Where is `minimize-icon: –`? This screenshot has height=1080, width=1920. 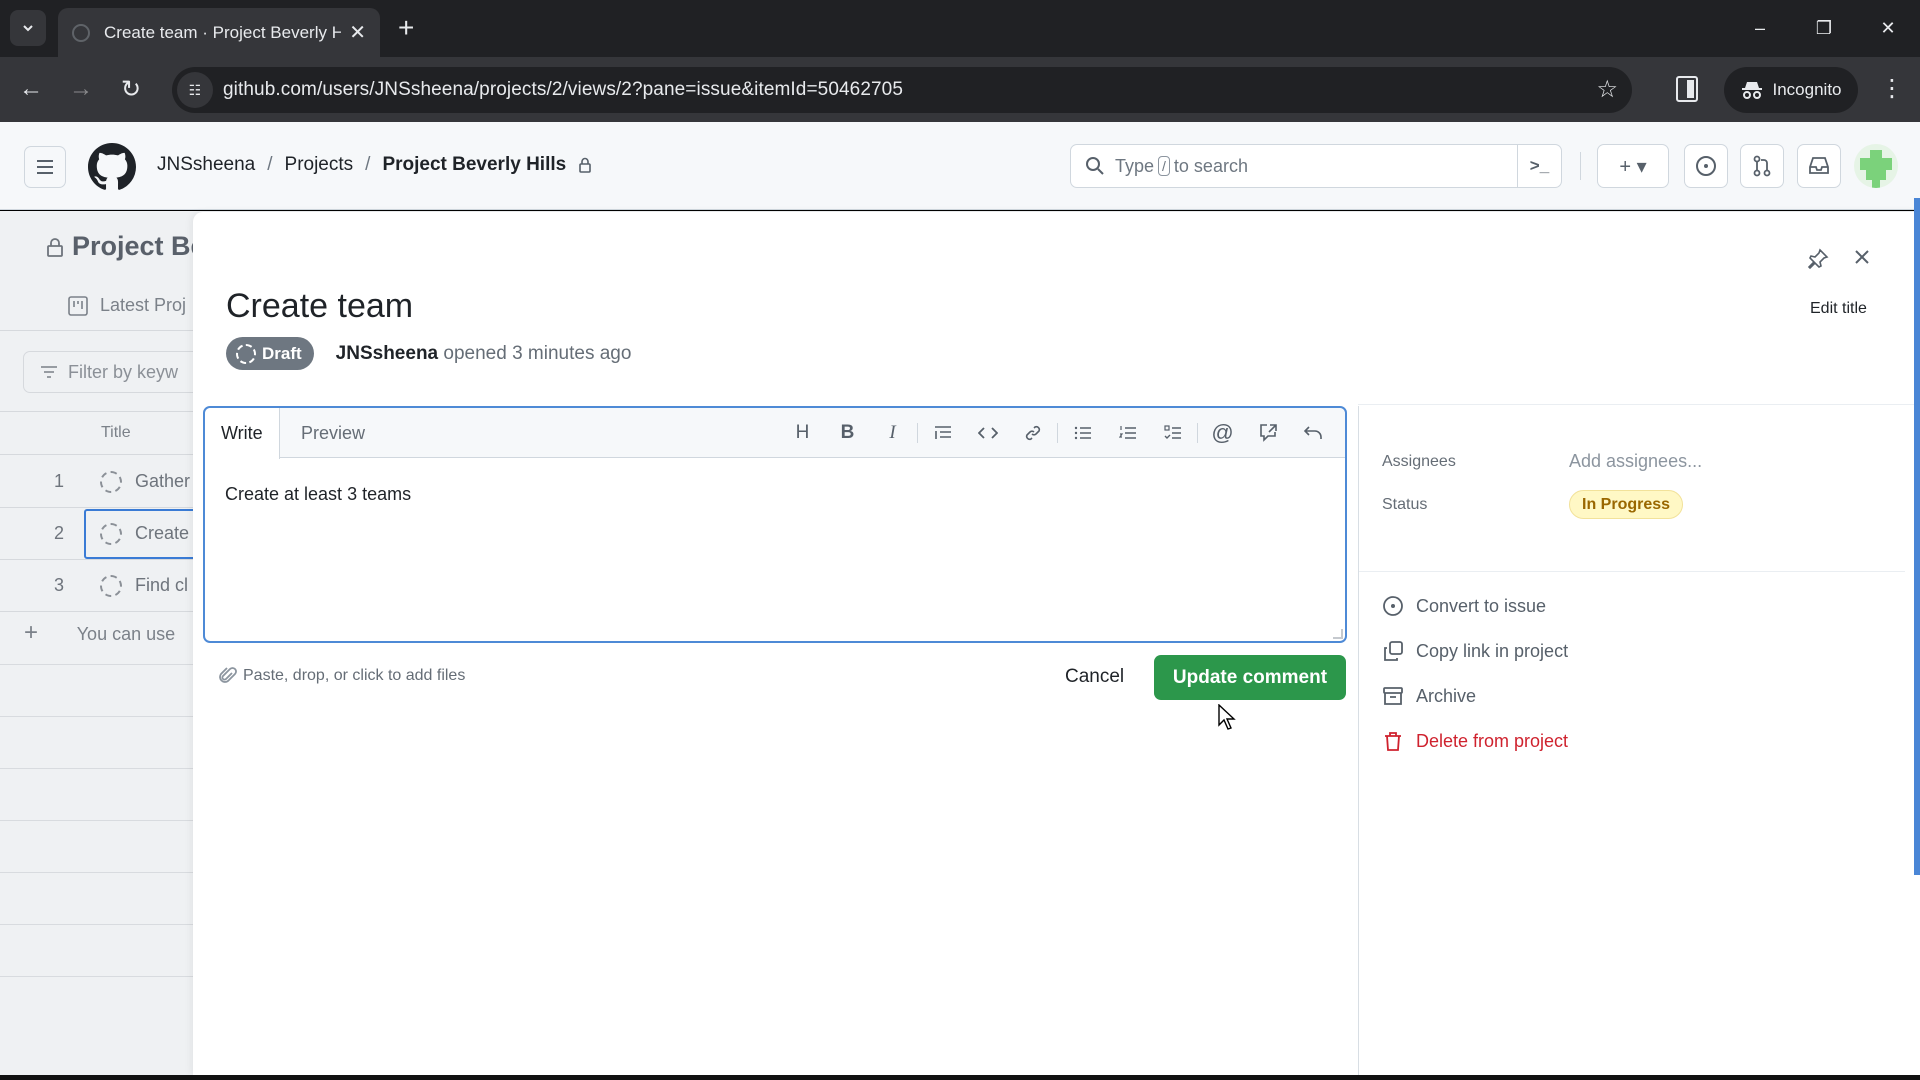
minimize-icon: – is located at coordinates (1760, 28).